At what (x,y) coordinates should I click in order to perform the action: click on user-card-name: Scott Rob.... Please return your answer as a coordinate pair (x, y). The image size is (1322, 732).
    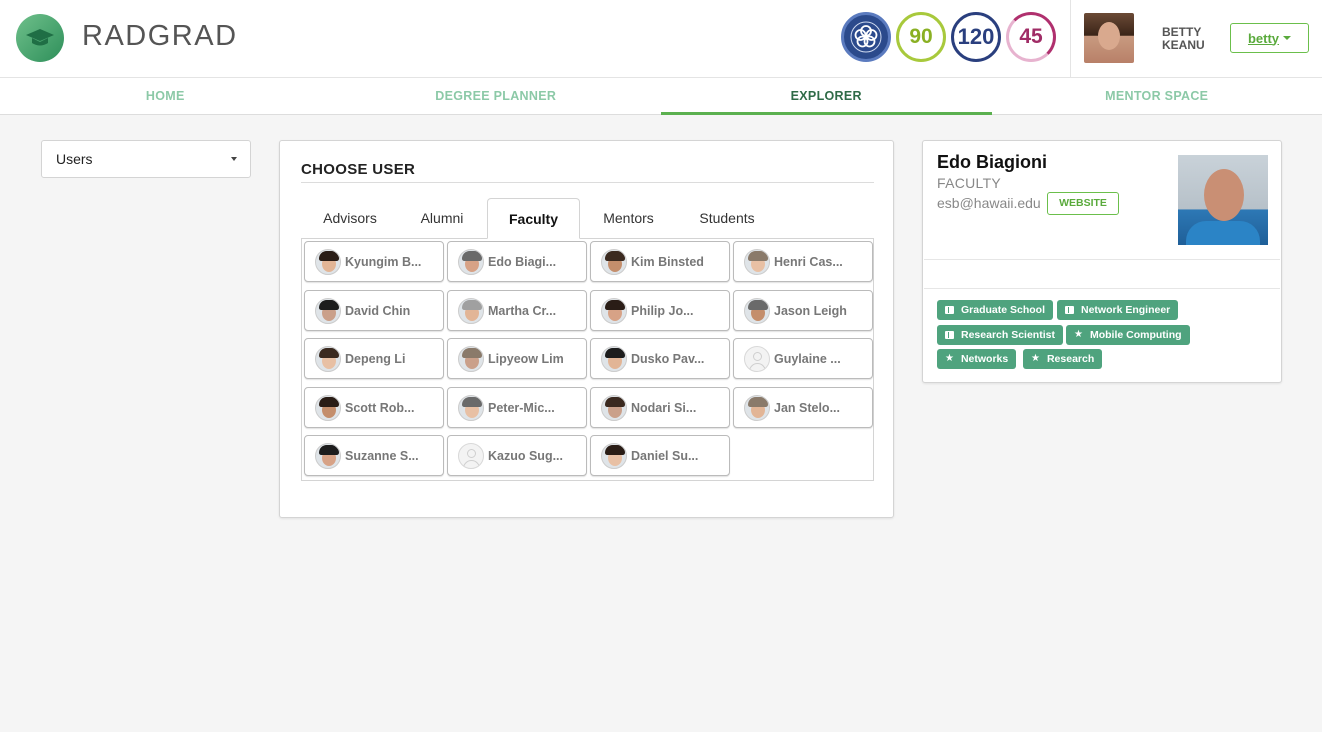
    Looking at the image, I should click on (380, 407).